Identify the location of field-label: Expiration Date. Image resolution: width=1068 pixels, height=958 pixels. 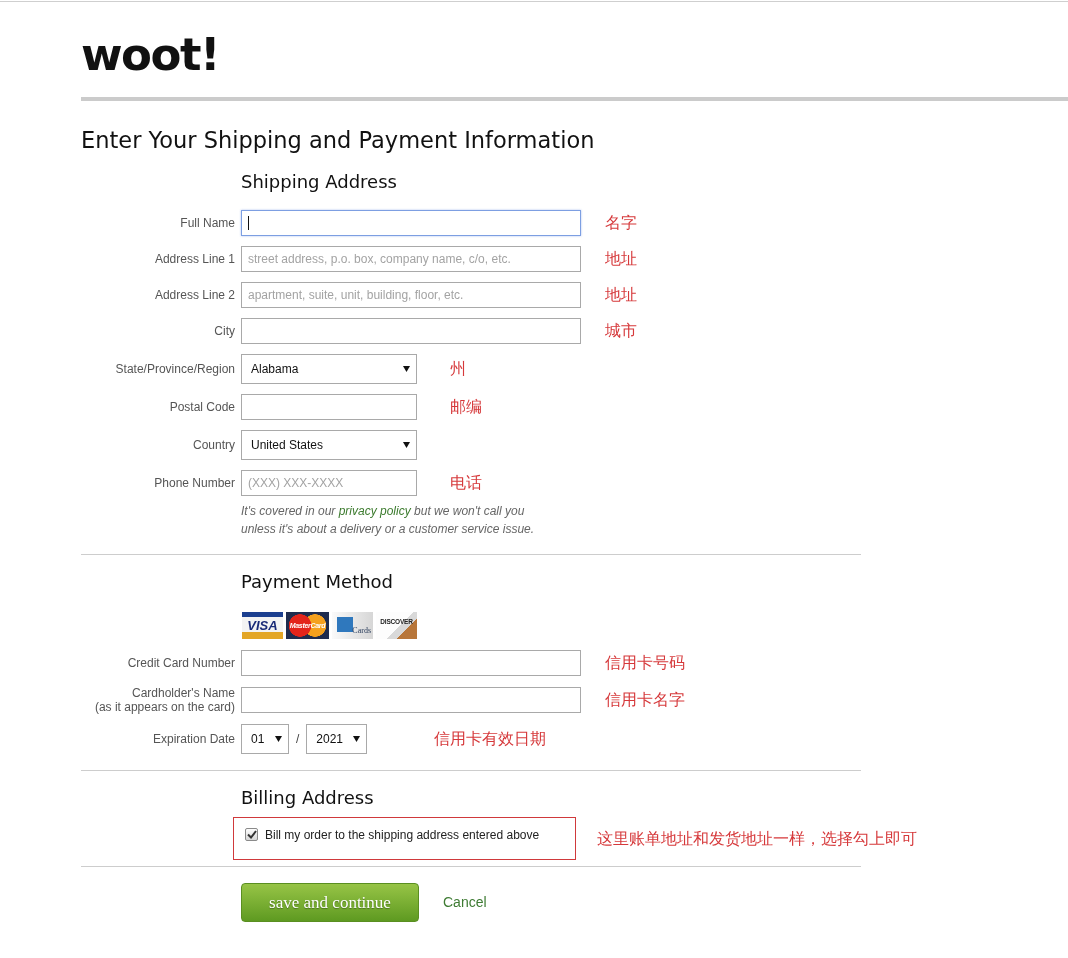
(193, 738).